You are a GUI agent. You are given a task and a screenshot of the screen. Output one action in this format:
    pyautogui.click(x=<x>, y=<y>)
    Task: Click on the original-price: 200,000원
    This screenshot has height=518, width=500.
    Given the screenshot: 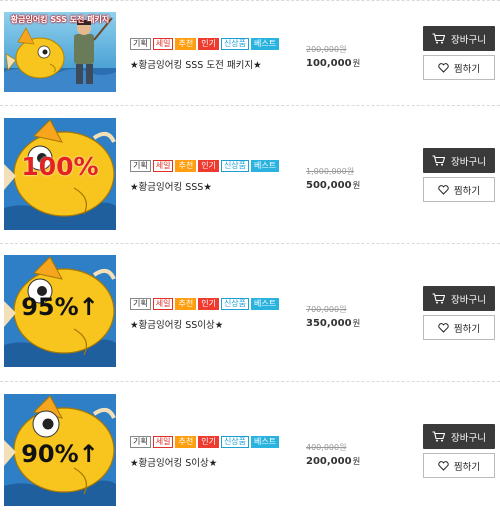 What is the action you would take?
    pyautogui.click(x=326, y=49)
    